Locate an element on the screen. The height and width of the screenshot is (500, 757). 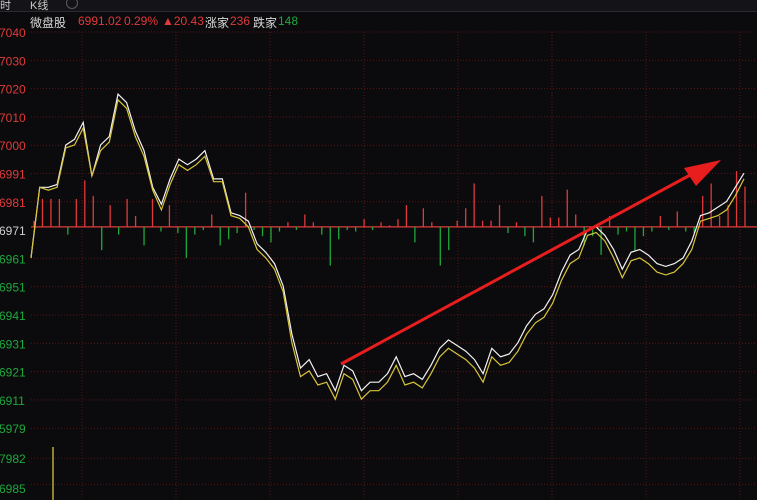
y-tick-label: 7040 is located at coordinates (13, 33).